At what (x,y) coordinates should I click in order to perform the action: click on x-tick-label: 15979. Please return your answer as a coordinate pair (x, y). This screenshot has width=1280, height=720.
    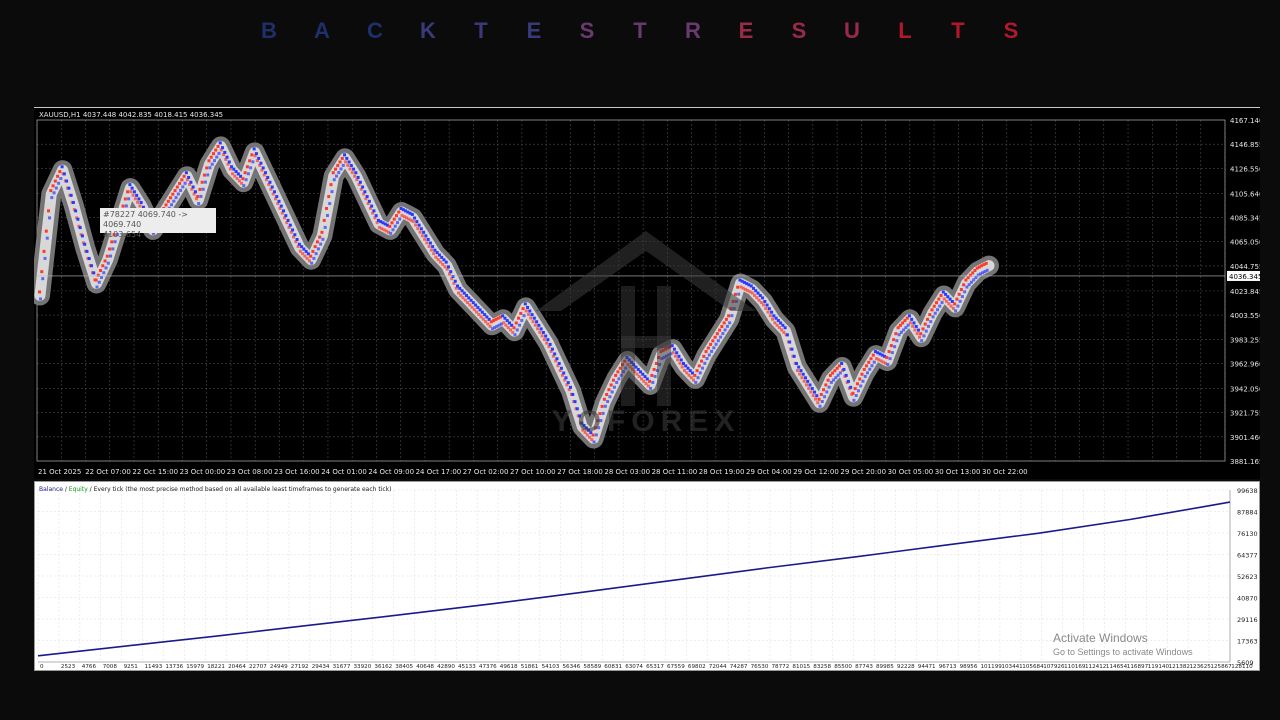
    Looking at the image, I should click on (195, 667).